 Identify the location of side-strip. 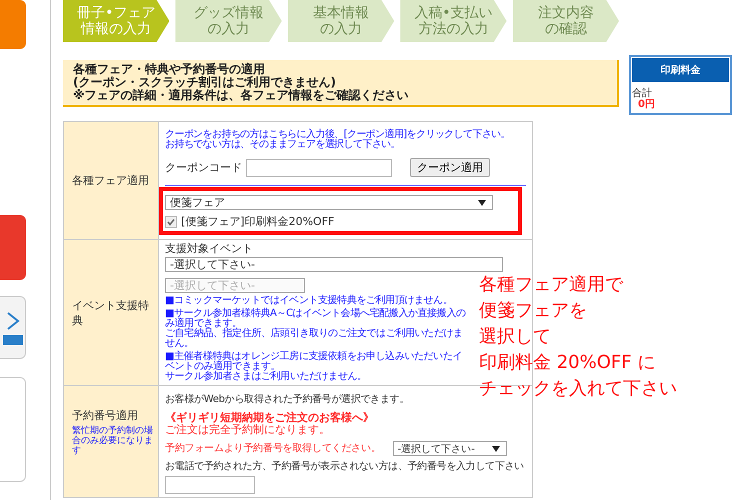
(12, 339).